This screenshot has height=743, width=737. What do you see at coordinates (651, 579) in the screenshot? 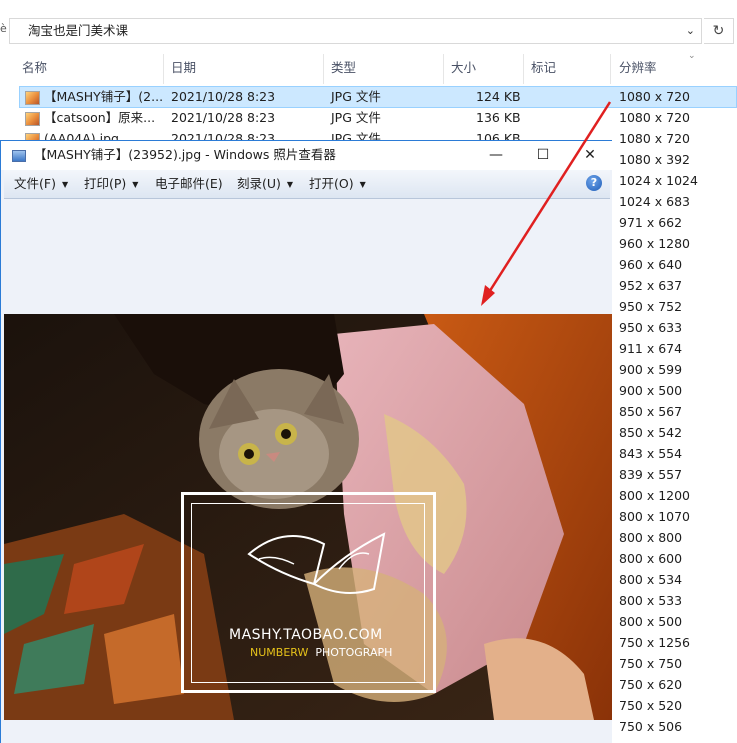
I see `resolution-cell: 800 x 534` at bounding box center [651, 579].